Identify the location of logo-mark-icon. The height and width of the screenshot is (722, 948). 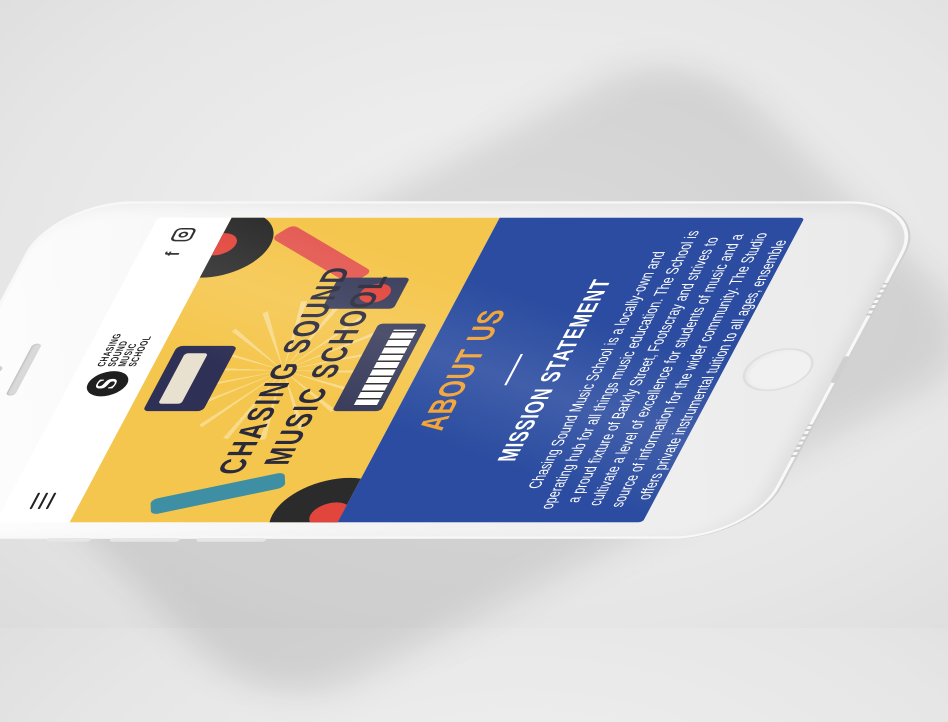
(107, 384).